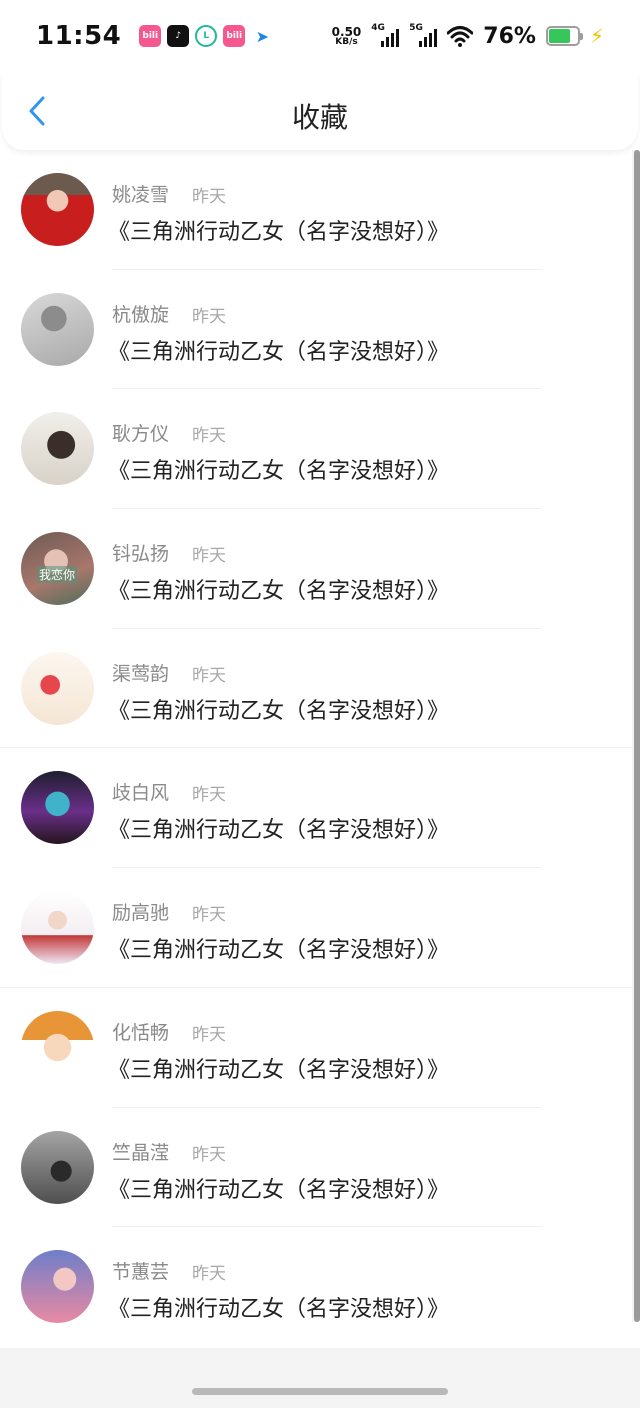 The image size is (640, 1408). Describe the element at coordinates (140, 791) in the screenshot. I see `author-name: 歧白风` at that location.